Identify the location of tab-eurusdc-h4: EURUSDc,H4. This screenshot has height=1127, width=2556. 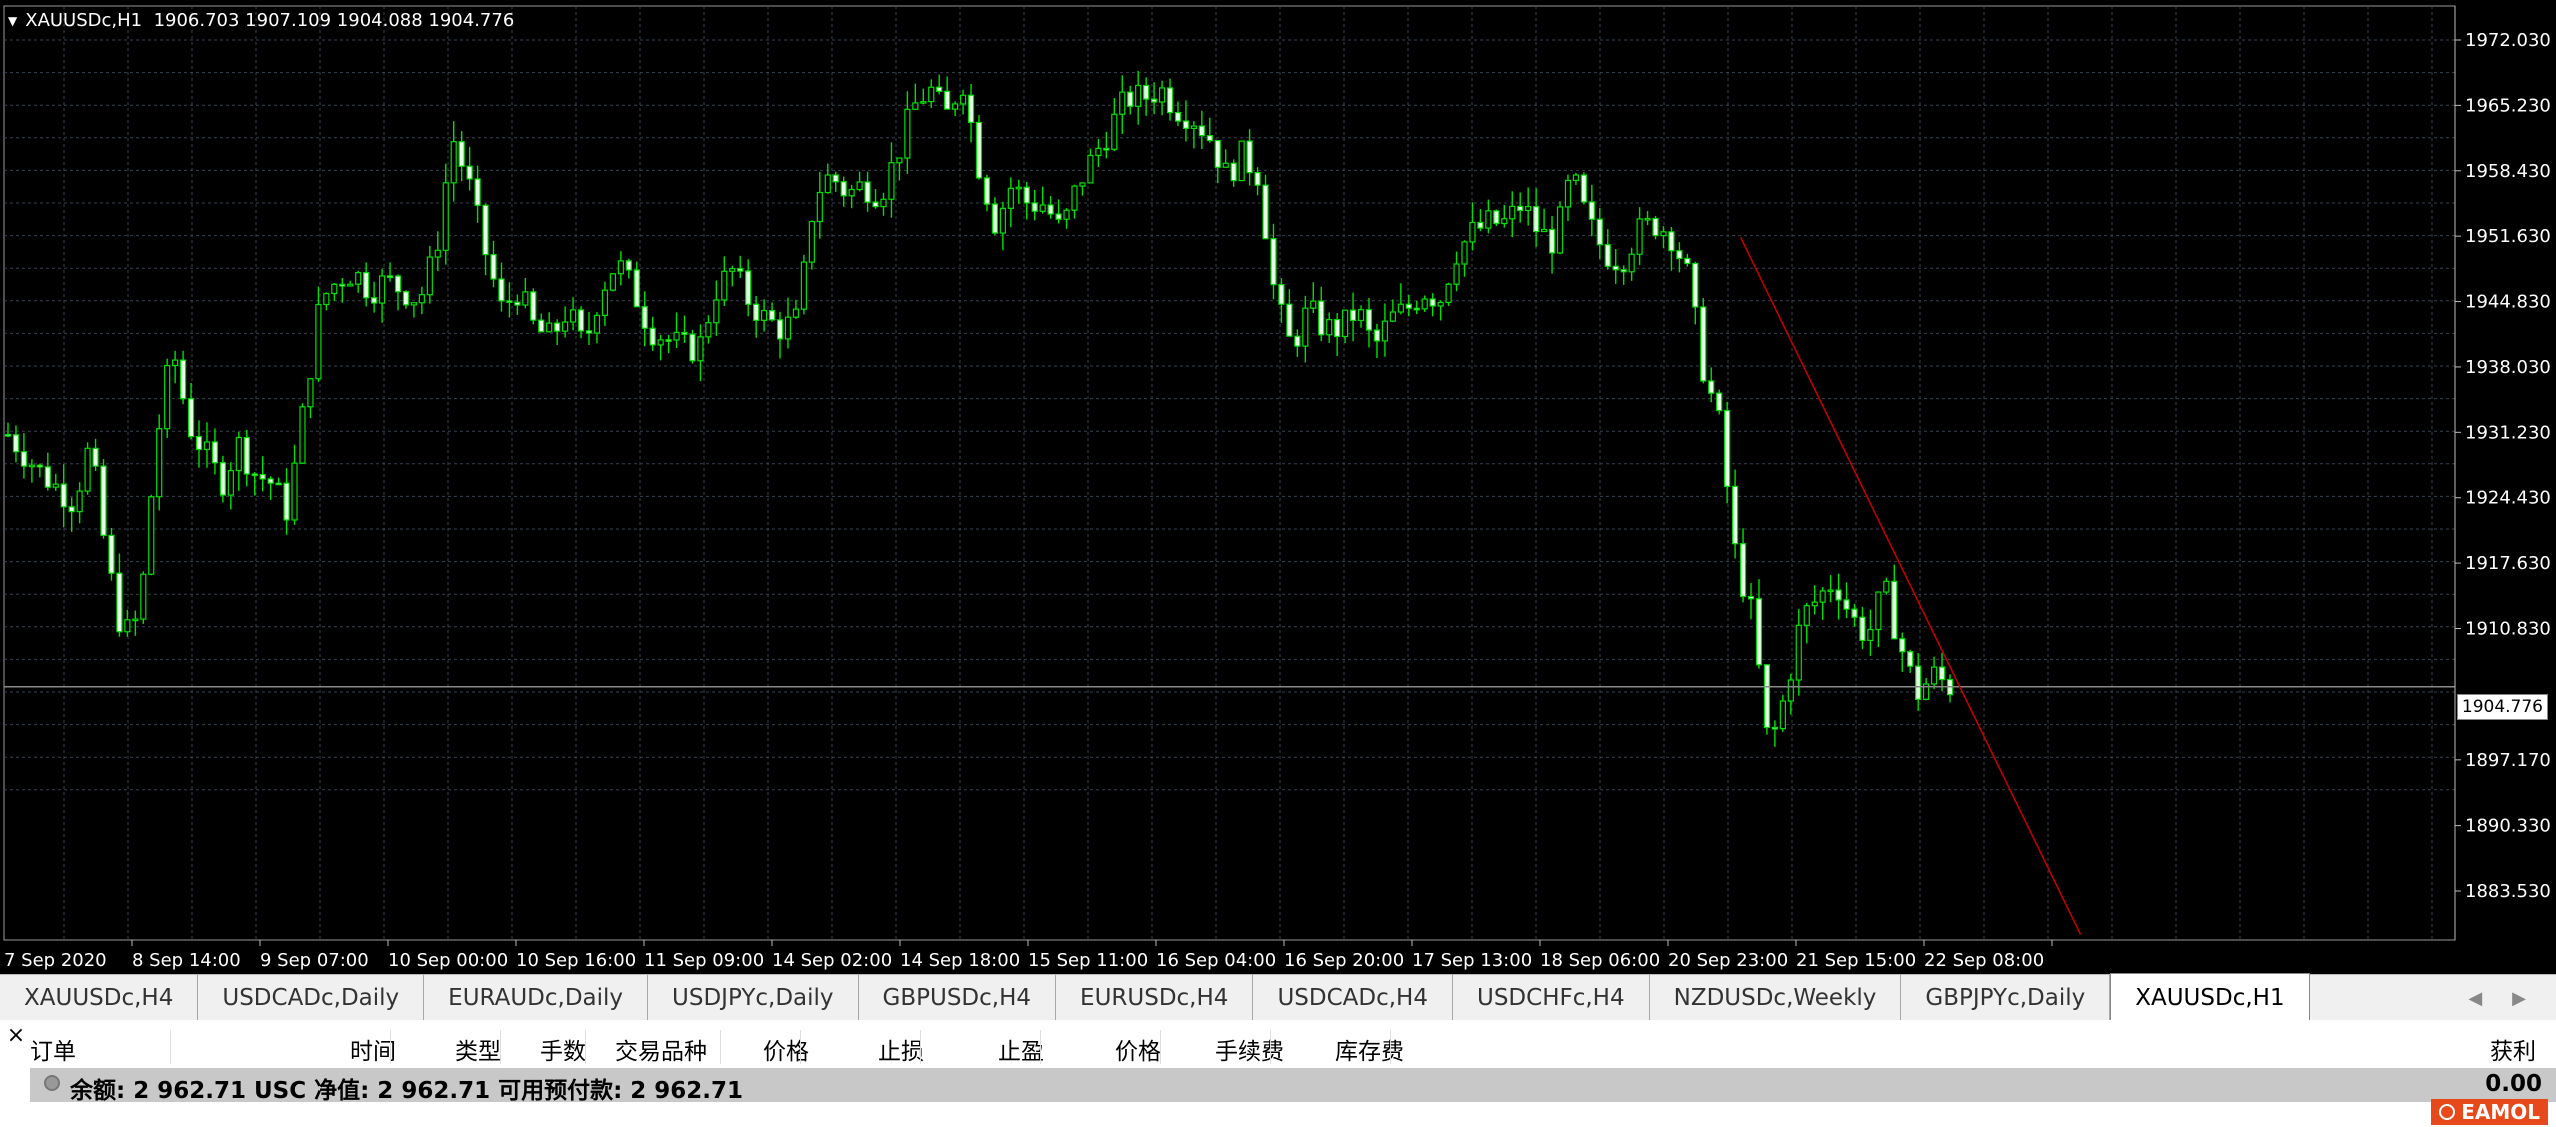
(1155, 998).